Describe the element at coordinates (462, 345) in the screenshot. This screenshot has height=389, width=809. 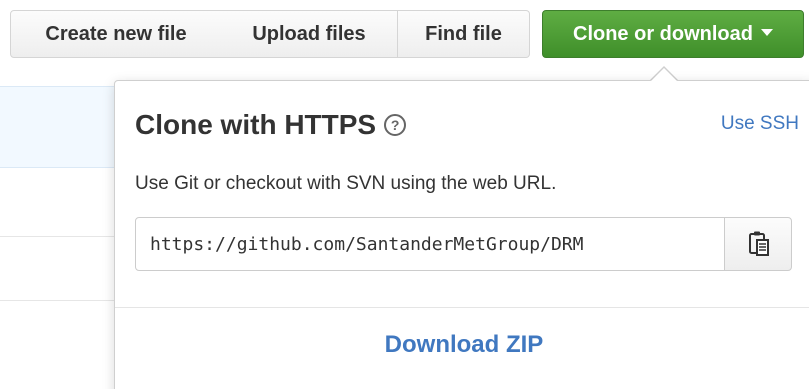
I see `download-zip-link: Download ZIP` at that location.